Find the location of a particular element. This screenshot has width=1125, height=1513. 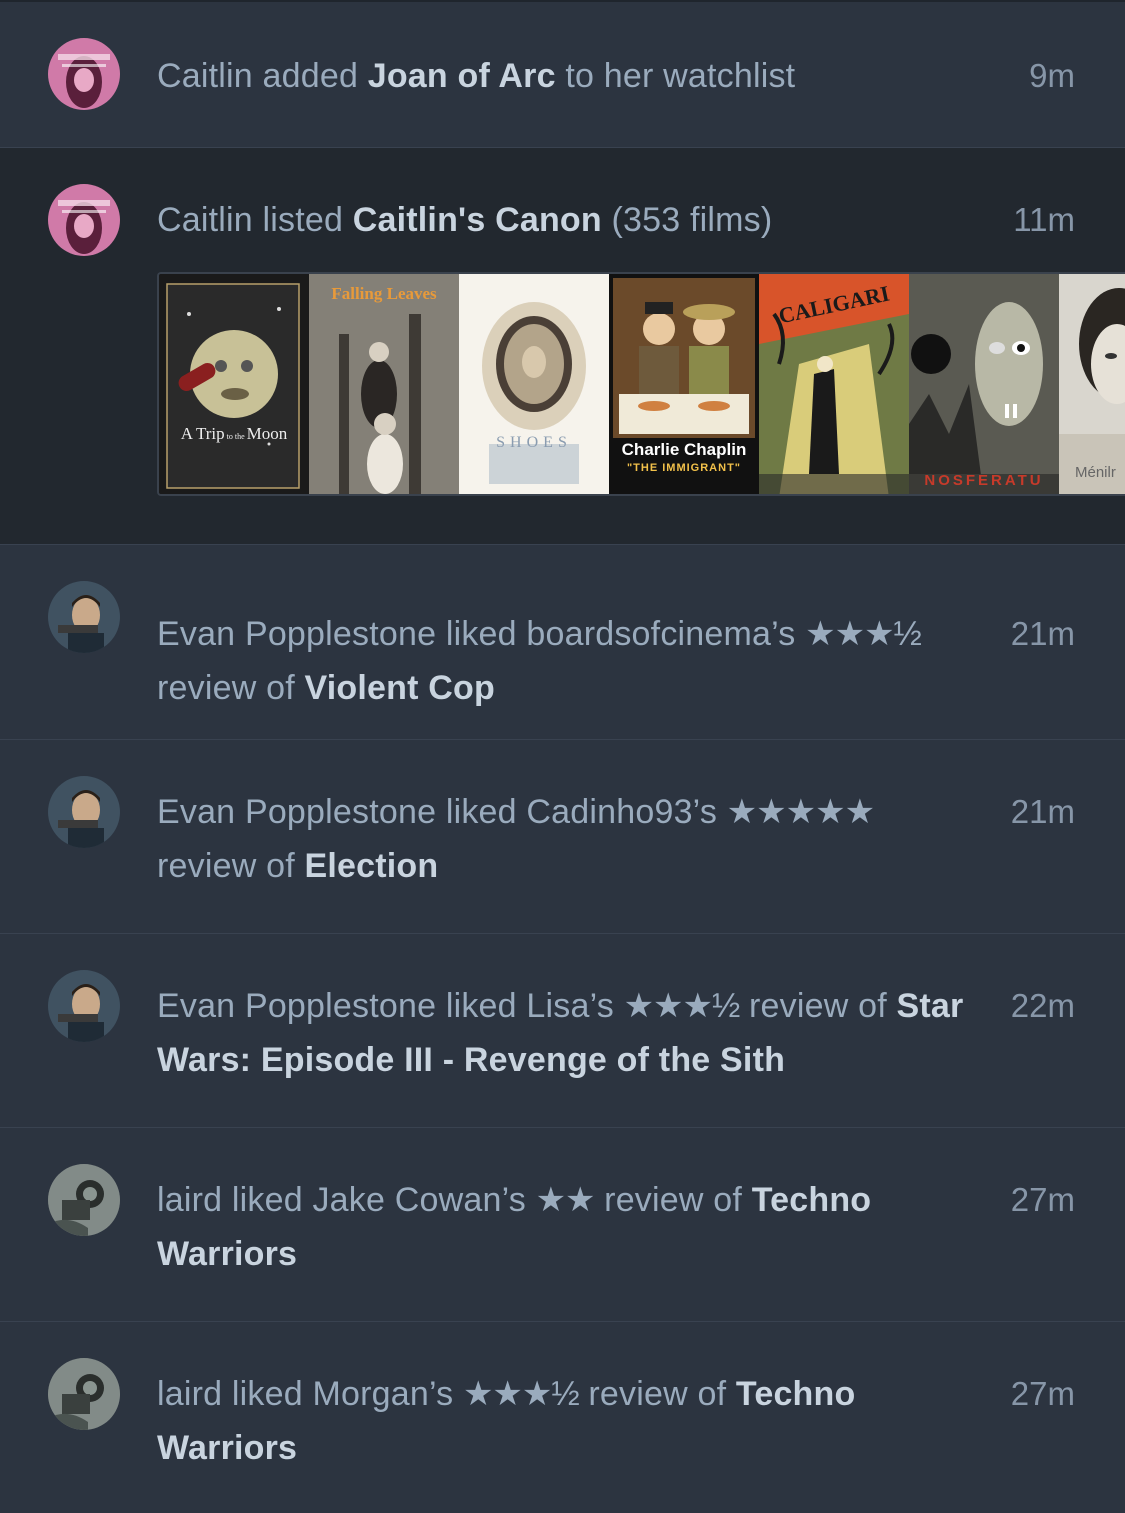

poster-caligari: CALIGARI is located at coordinates (834, 384).